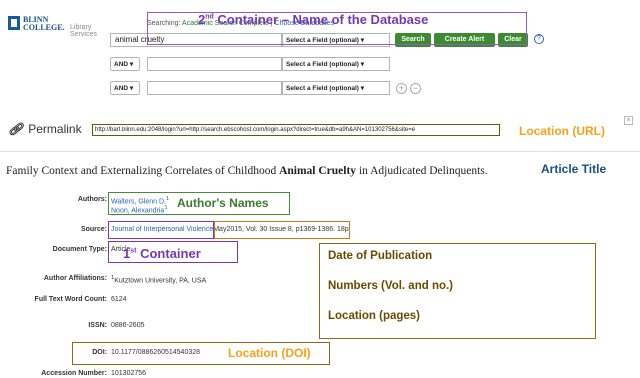 This screenshot has height=378, width=640. What do you see at coordinates (422, 171) in the screenshot?
I see `title-part-2: in Adjudicated Delinquents.` at bounding box center [422, 171].